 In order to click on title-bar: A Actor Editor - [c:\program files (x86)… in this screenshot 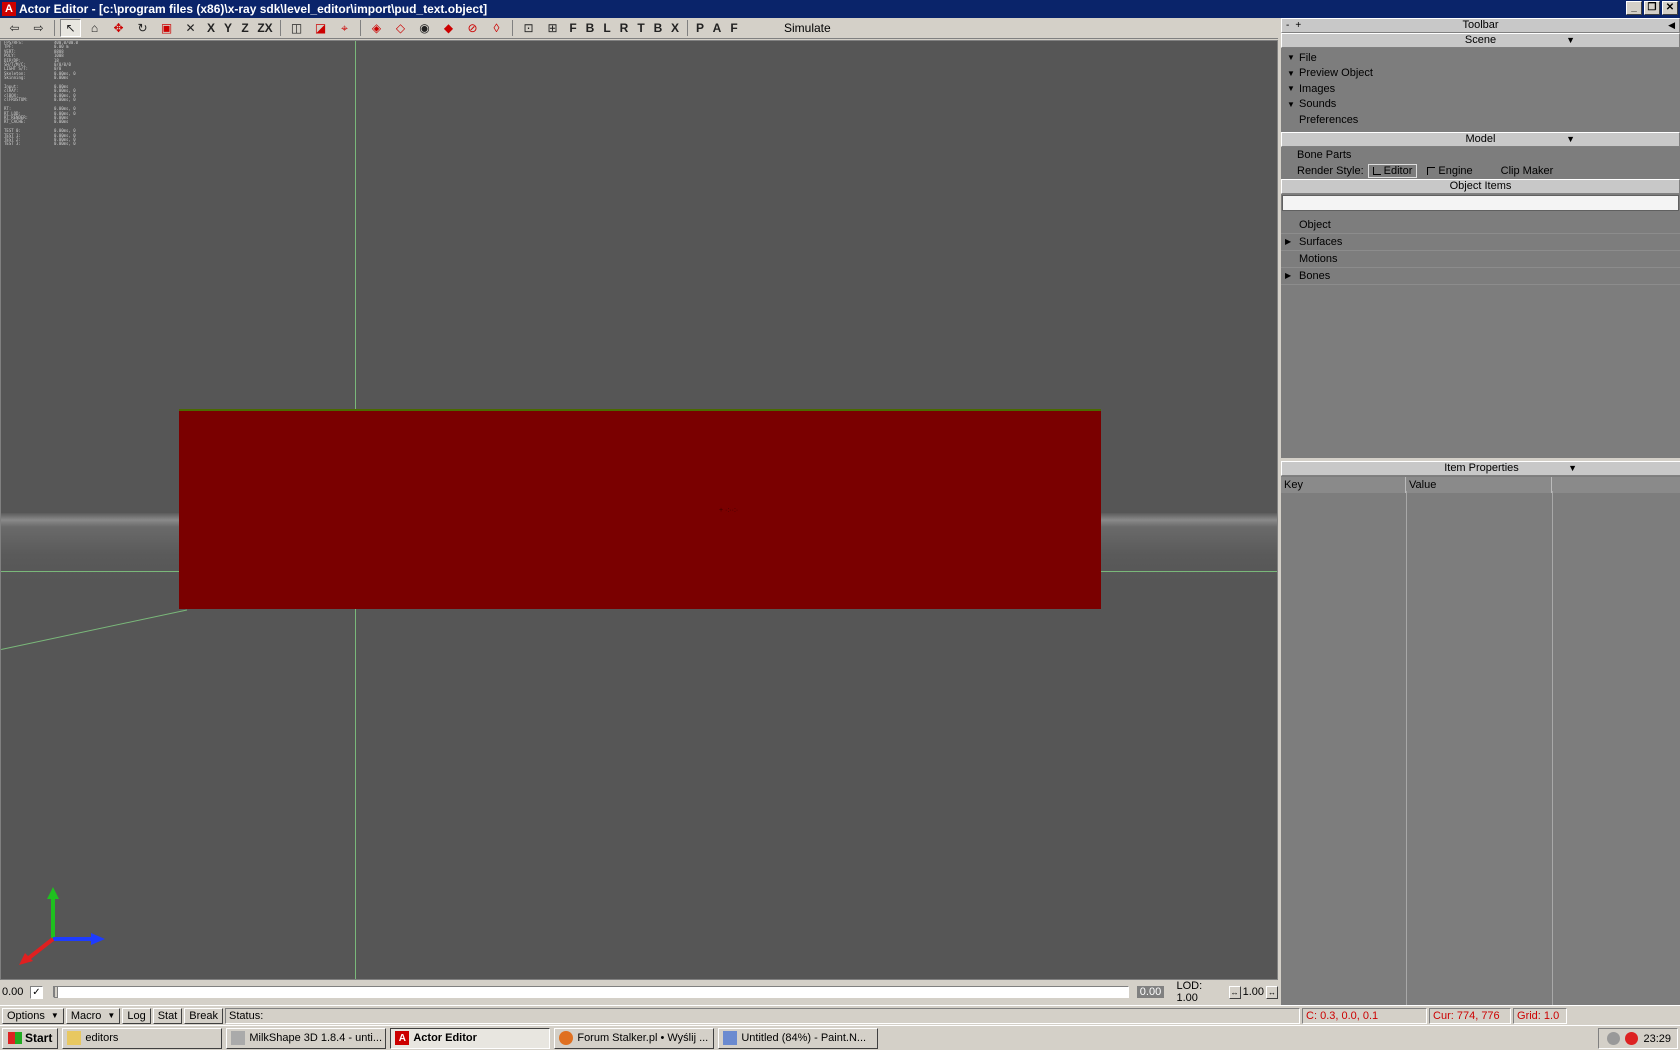, I will do `click(840, 9)`.